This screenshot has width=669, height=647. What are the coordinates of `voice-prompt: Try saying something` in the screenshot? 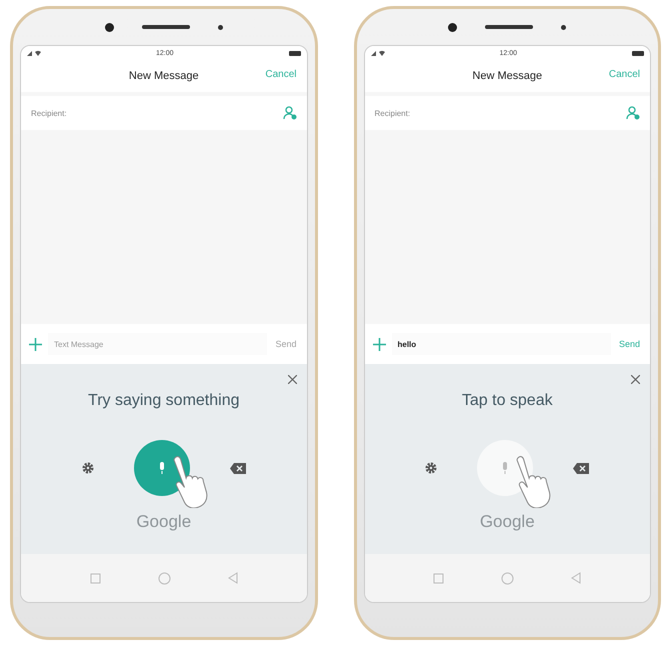 It's located at (164, 401).